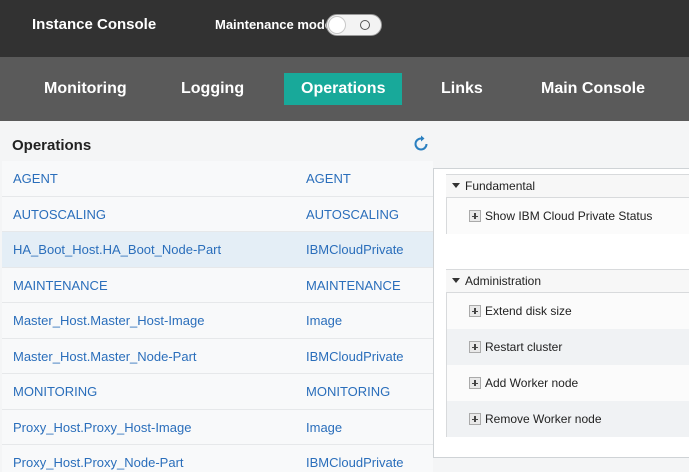 The image size is (689, 472). I want to click on group-header-fundamental: Fundamental, so click(567, 186).